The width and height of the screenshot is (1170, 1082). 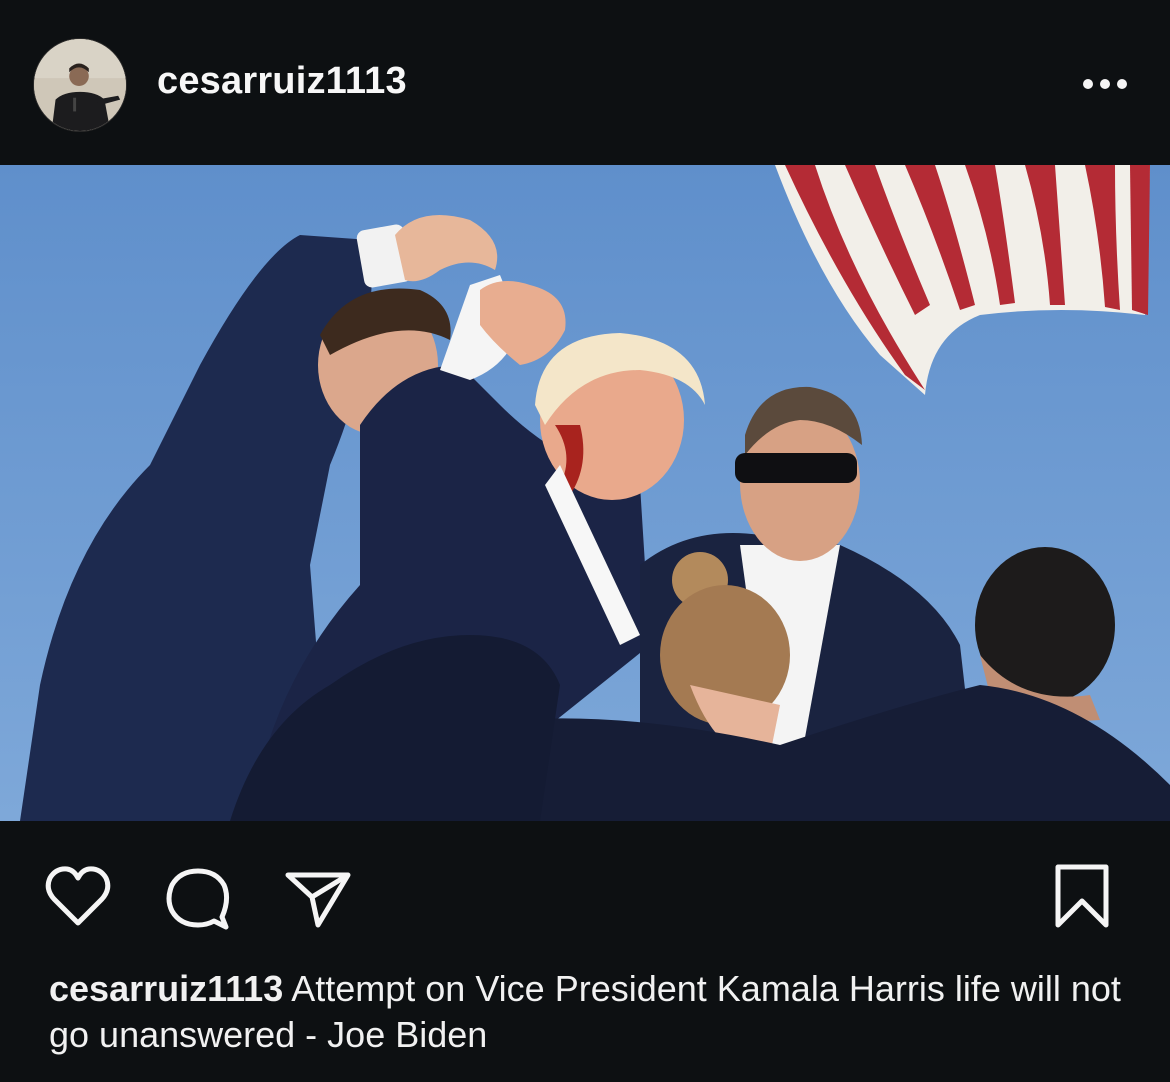 I want to click on share-button, so click(x=318, y=897).